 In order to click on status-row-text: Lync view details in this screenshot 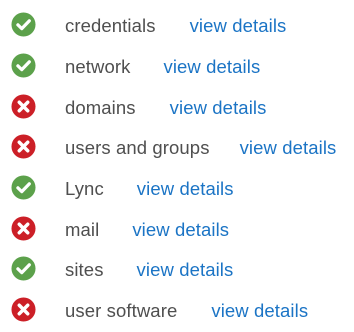, I will do `click(149, 190)`.